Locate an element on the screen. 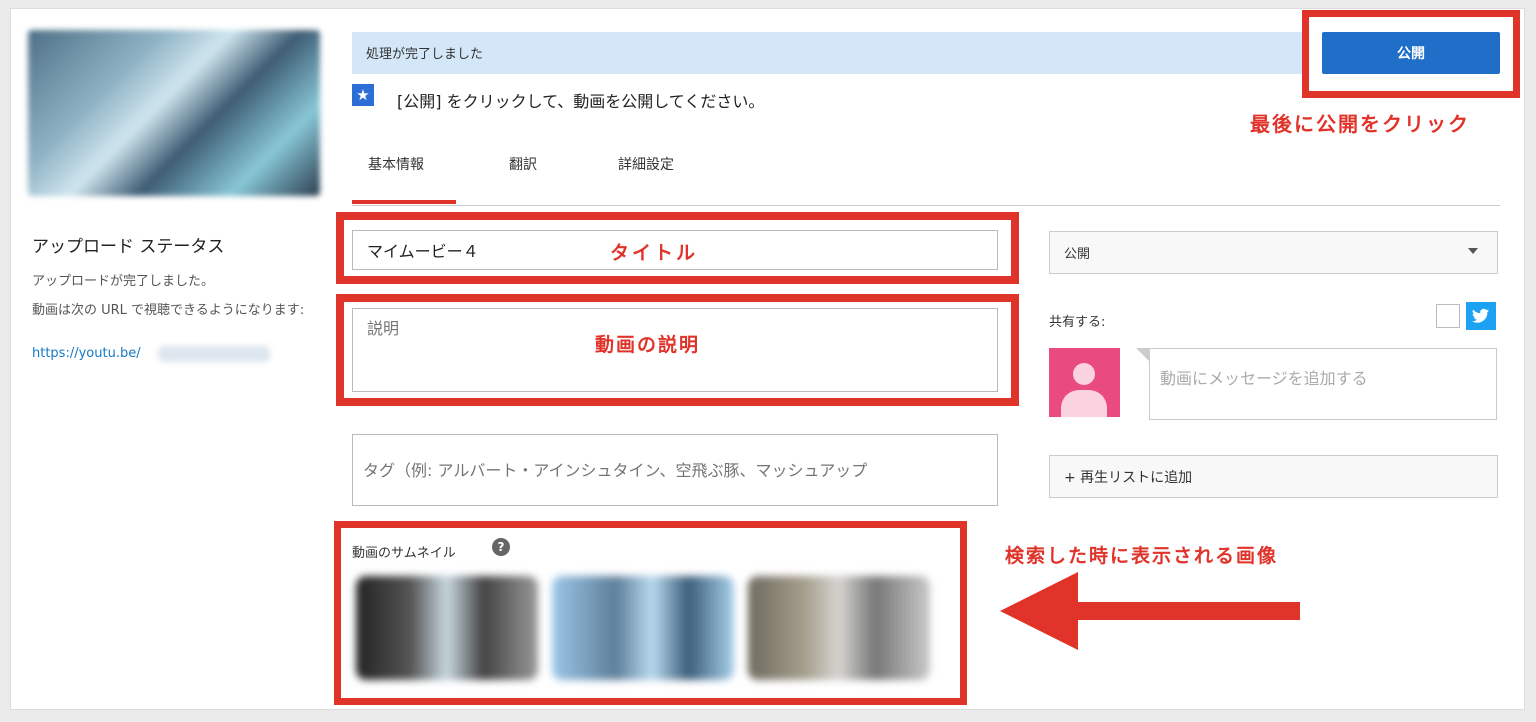 Image resolution: width=1536 pixels, height=722 pixels. privacy-dropdown: 公開 is located at coordinates (1273, 252).